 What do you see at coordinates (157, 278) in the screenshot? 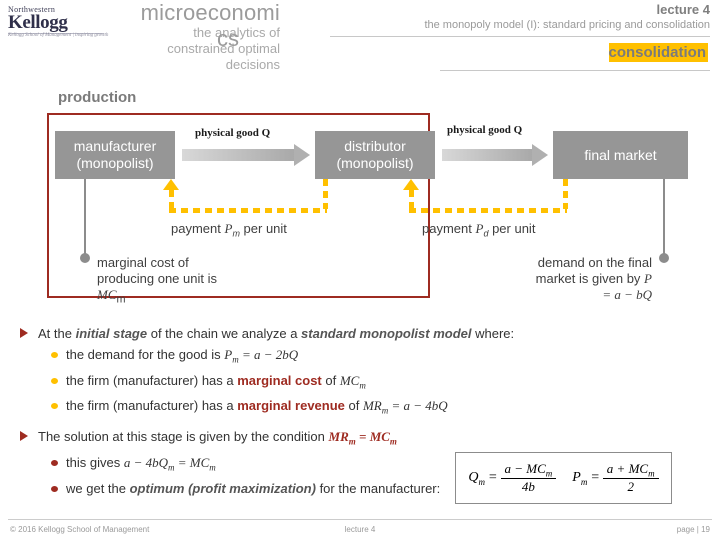
I see `callout-left-line-2: producing one unit is` at bounding box center [157, 278].